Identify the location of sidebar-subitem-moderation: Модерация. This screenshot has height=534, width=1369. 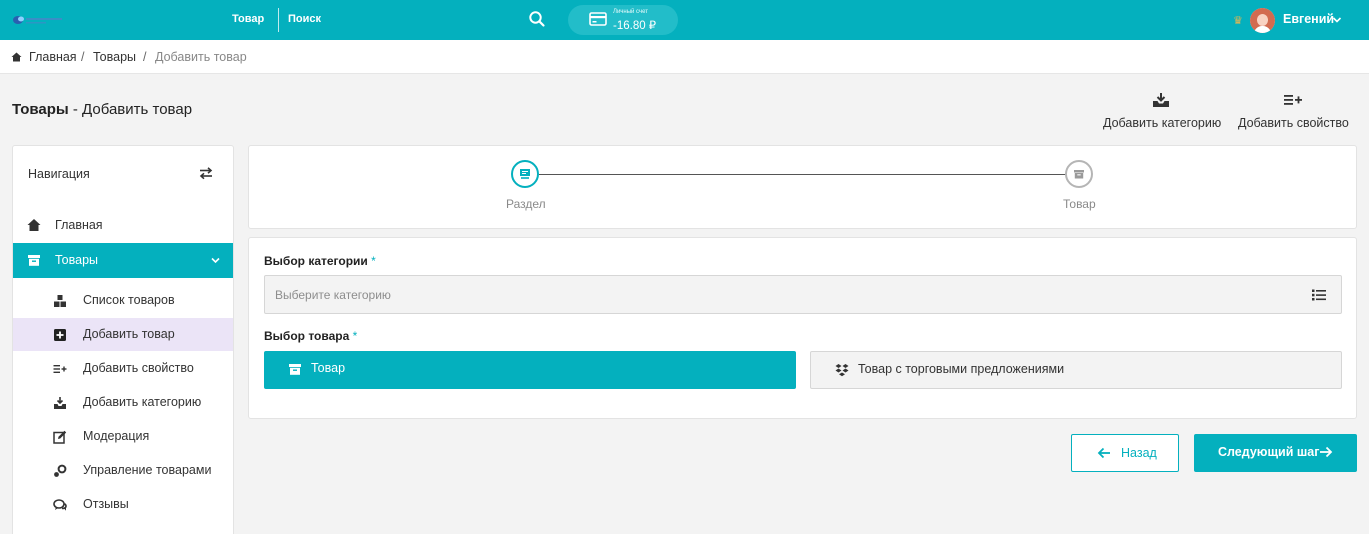
(123, 436).